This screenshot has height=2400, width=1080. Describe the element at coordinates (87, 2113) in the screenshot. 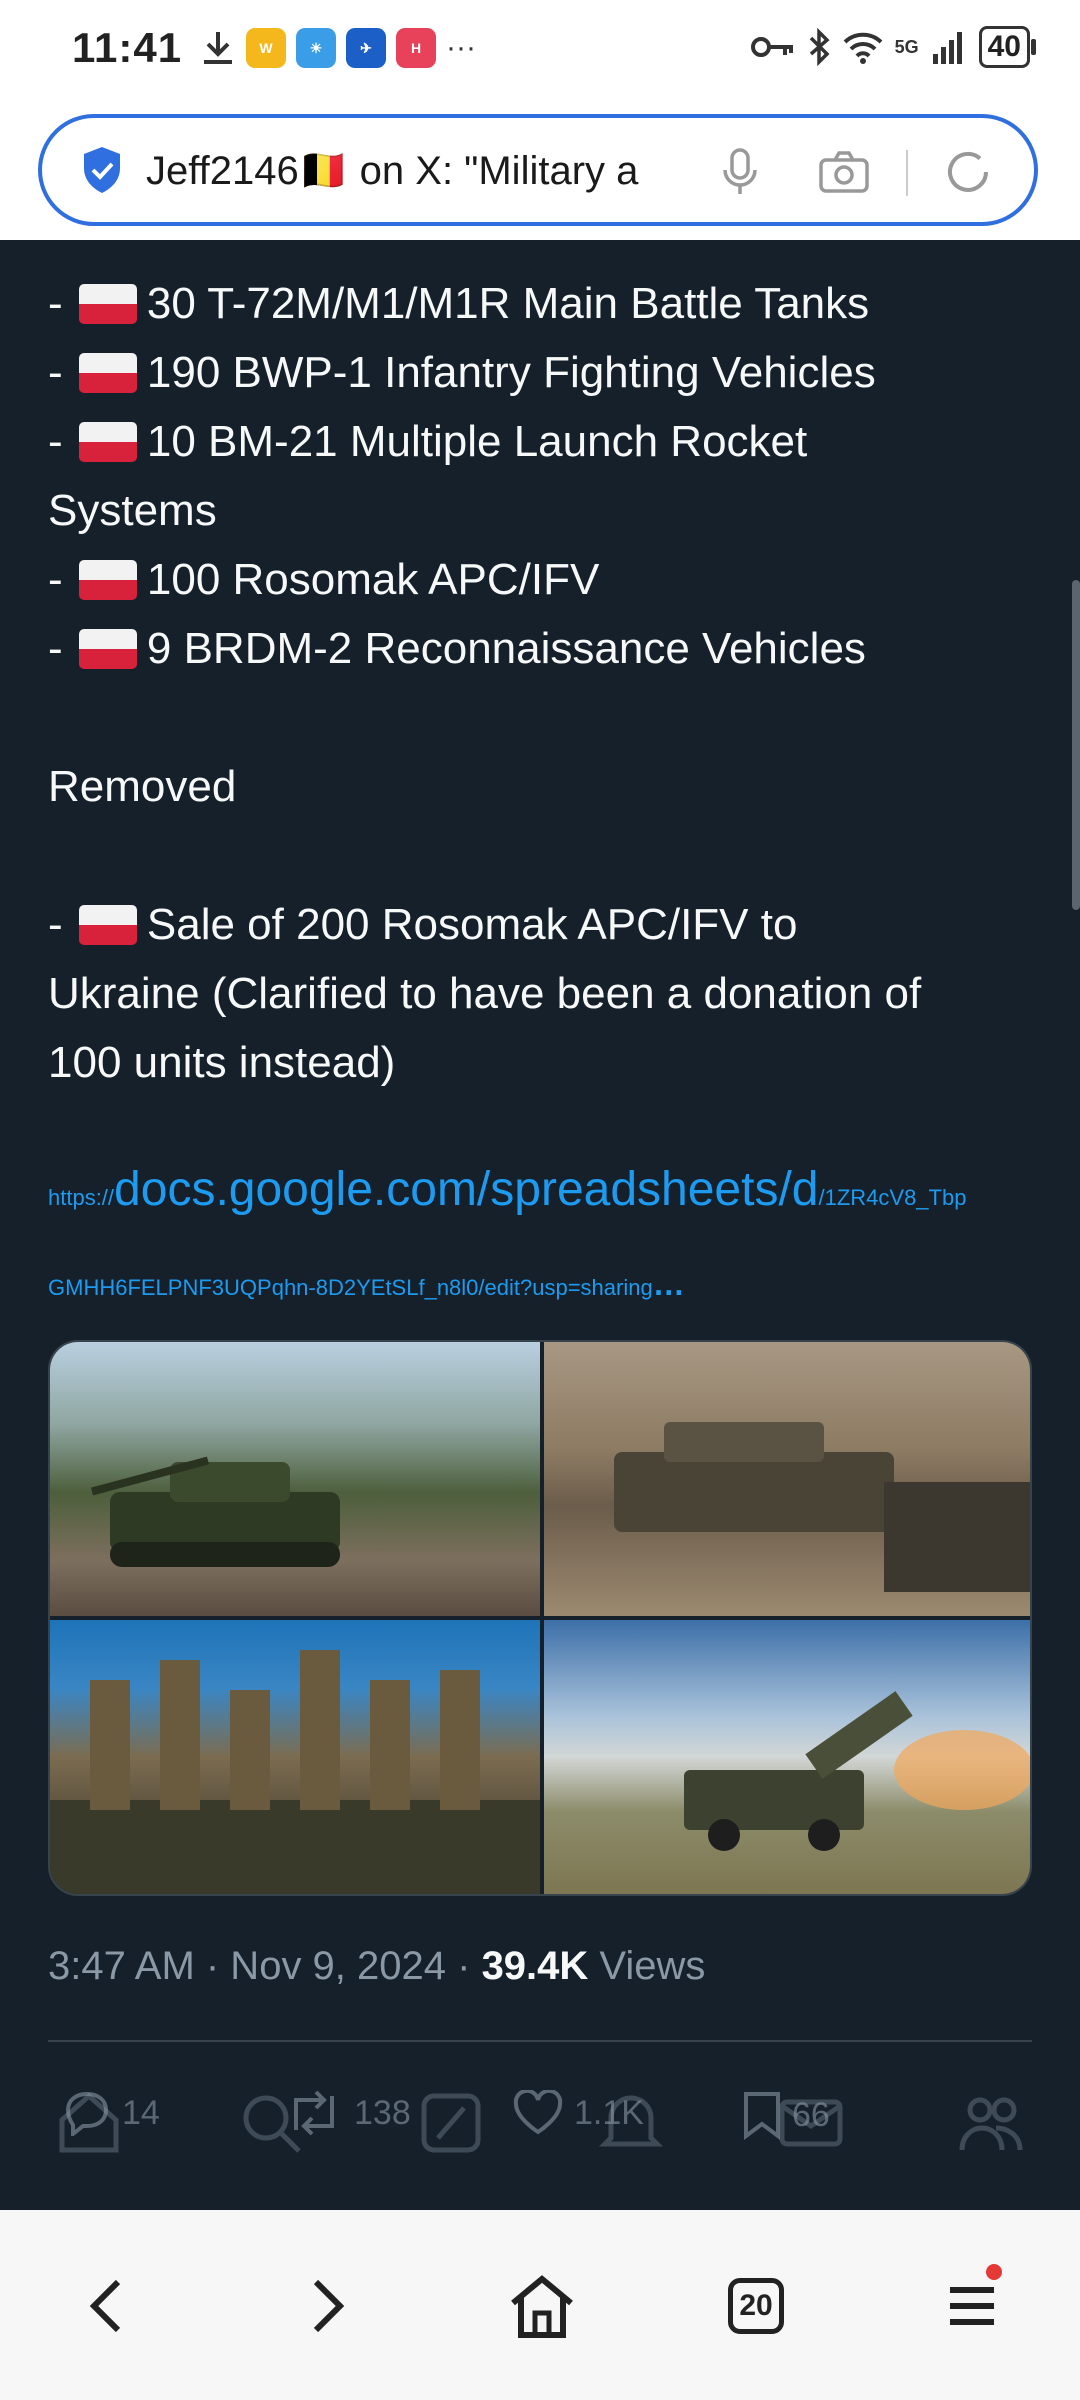

I see `reply-icon` at that location.